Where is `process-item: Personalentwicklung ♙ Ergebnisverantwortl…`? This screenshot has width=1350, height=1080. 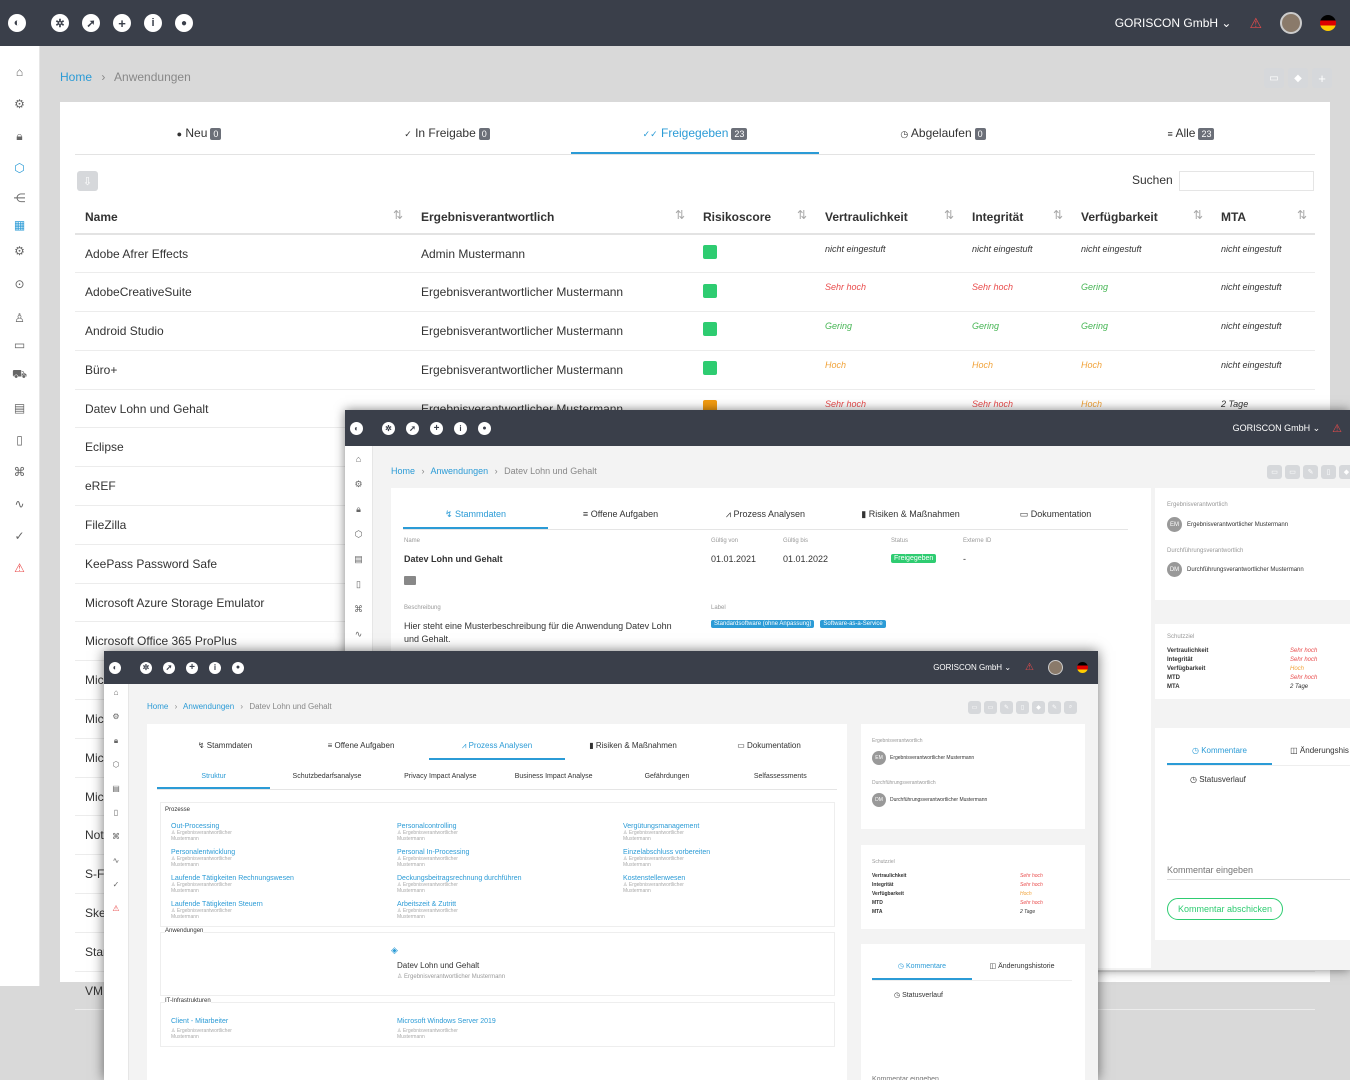 process-item: Personalentwicklung ♙ Ergebnisverantwortl… is located at coordinates (271, 858).